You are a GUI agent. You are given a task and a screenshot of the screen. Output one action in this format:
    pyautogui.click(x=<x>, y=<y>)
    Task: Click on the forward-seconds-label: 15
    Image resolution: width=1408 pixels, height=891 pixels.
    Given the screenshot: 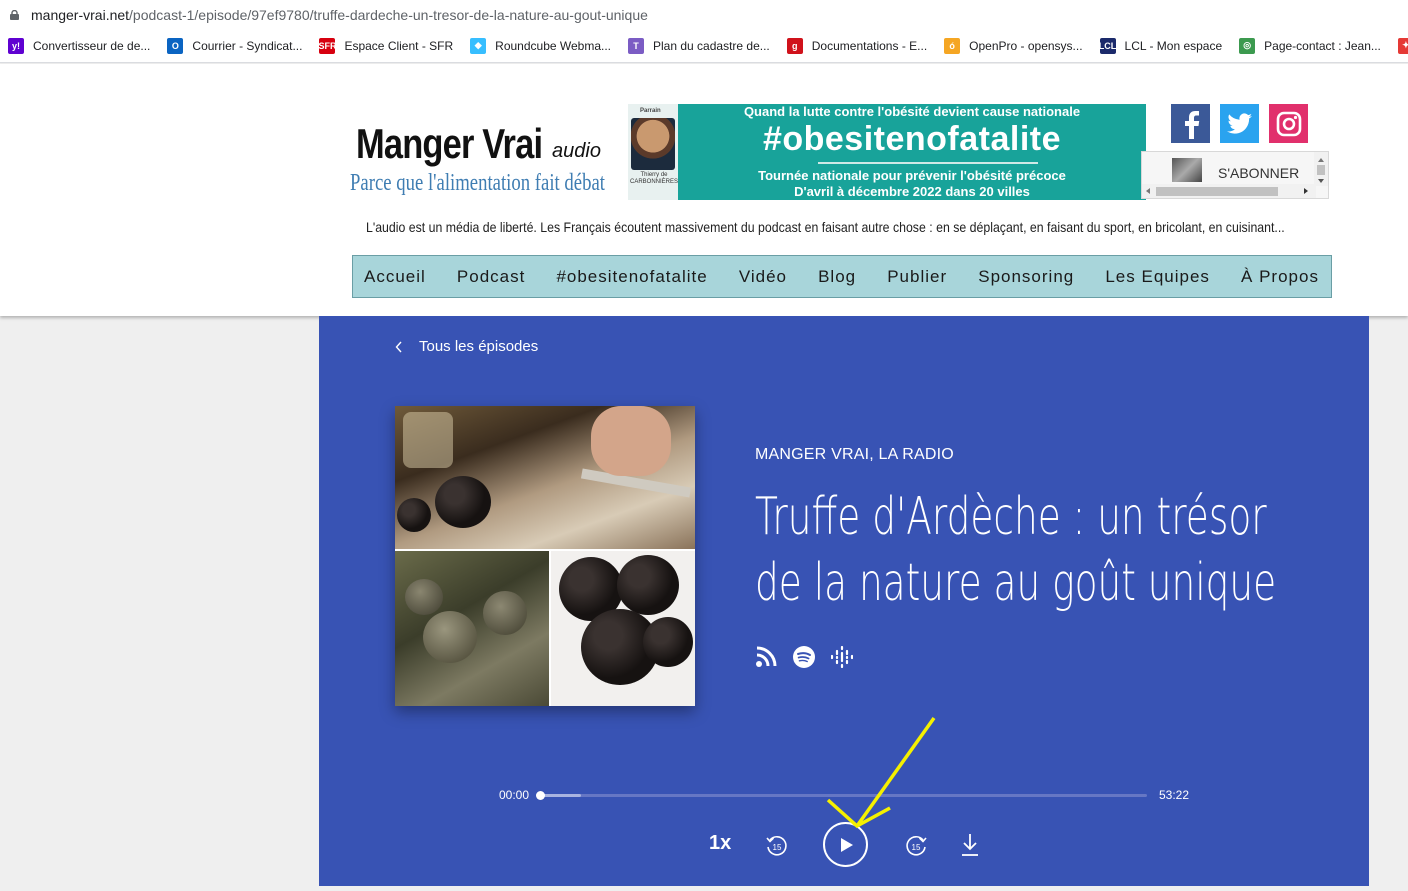 What is the action you would take?
    pyautogui.click(x=916, y=847)
    